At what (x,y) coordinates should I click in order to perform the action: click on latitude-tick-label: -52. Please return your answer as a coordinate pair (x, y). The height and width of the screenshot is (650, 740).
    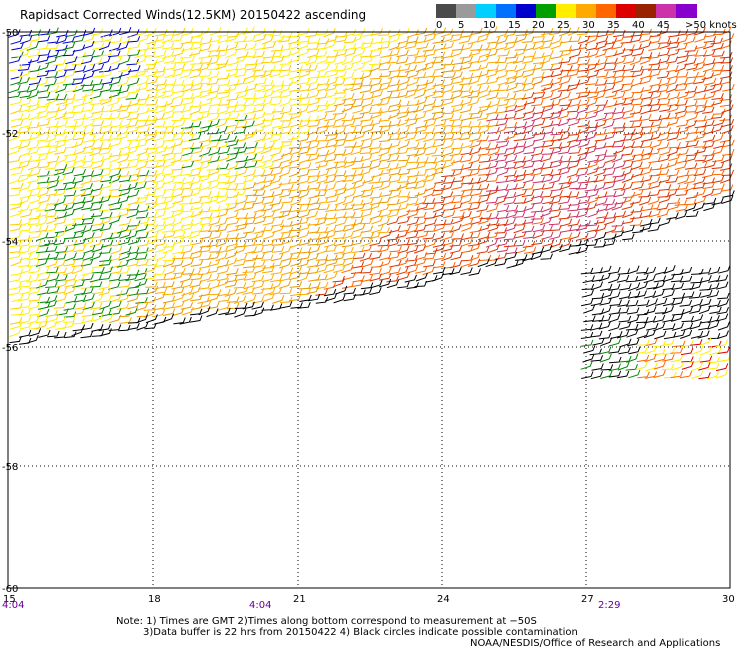
    Looking at the image, I should click on (10, 134).